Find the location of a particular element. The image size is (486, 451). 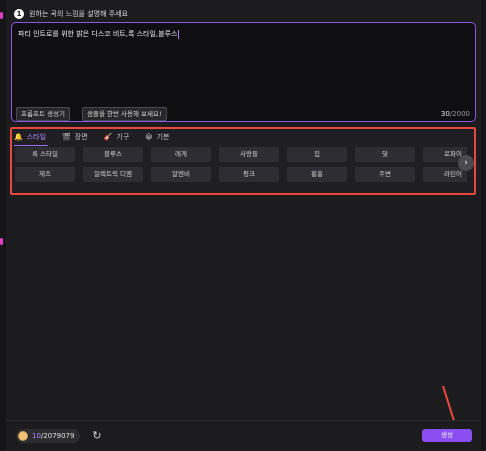

credits-used: 10 is located at coordinates (36, 436).